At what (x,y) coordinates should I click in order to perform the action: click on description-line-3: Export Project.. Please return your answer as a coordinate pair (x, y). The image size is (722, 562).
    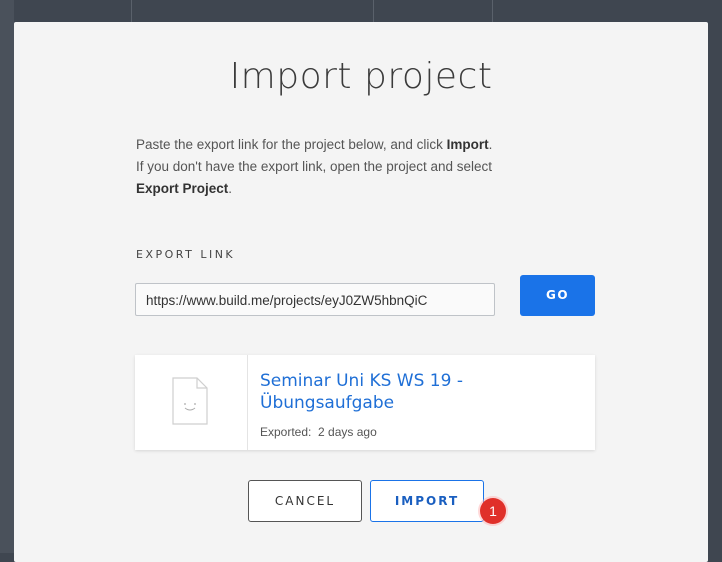
    Looking at the image, I should click on (356, 189).